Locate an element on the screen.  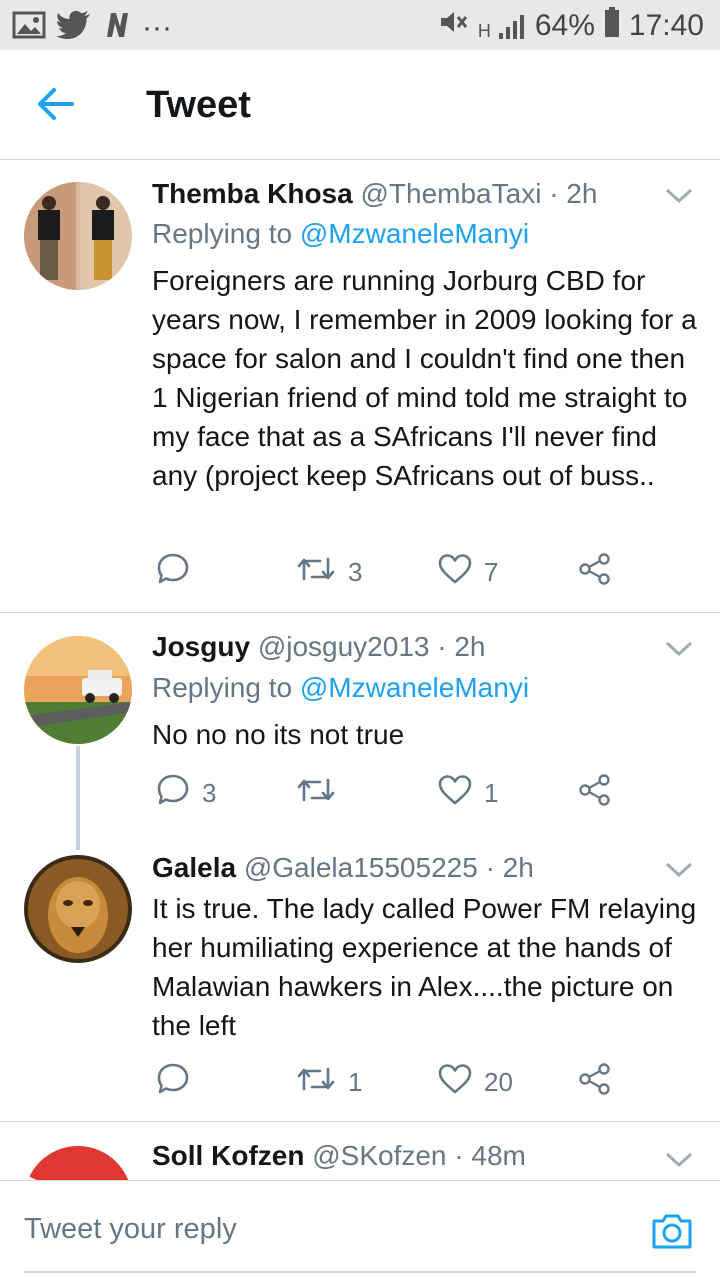
like-button: 20 is located at coordinates (475, 1082).